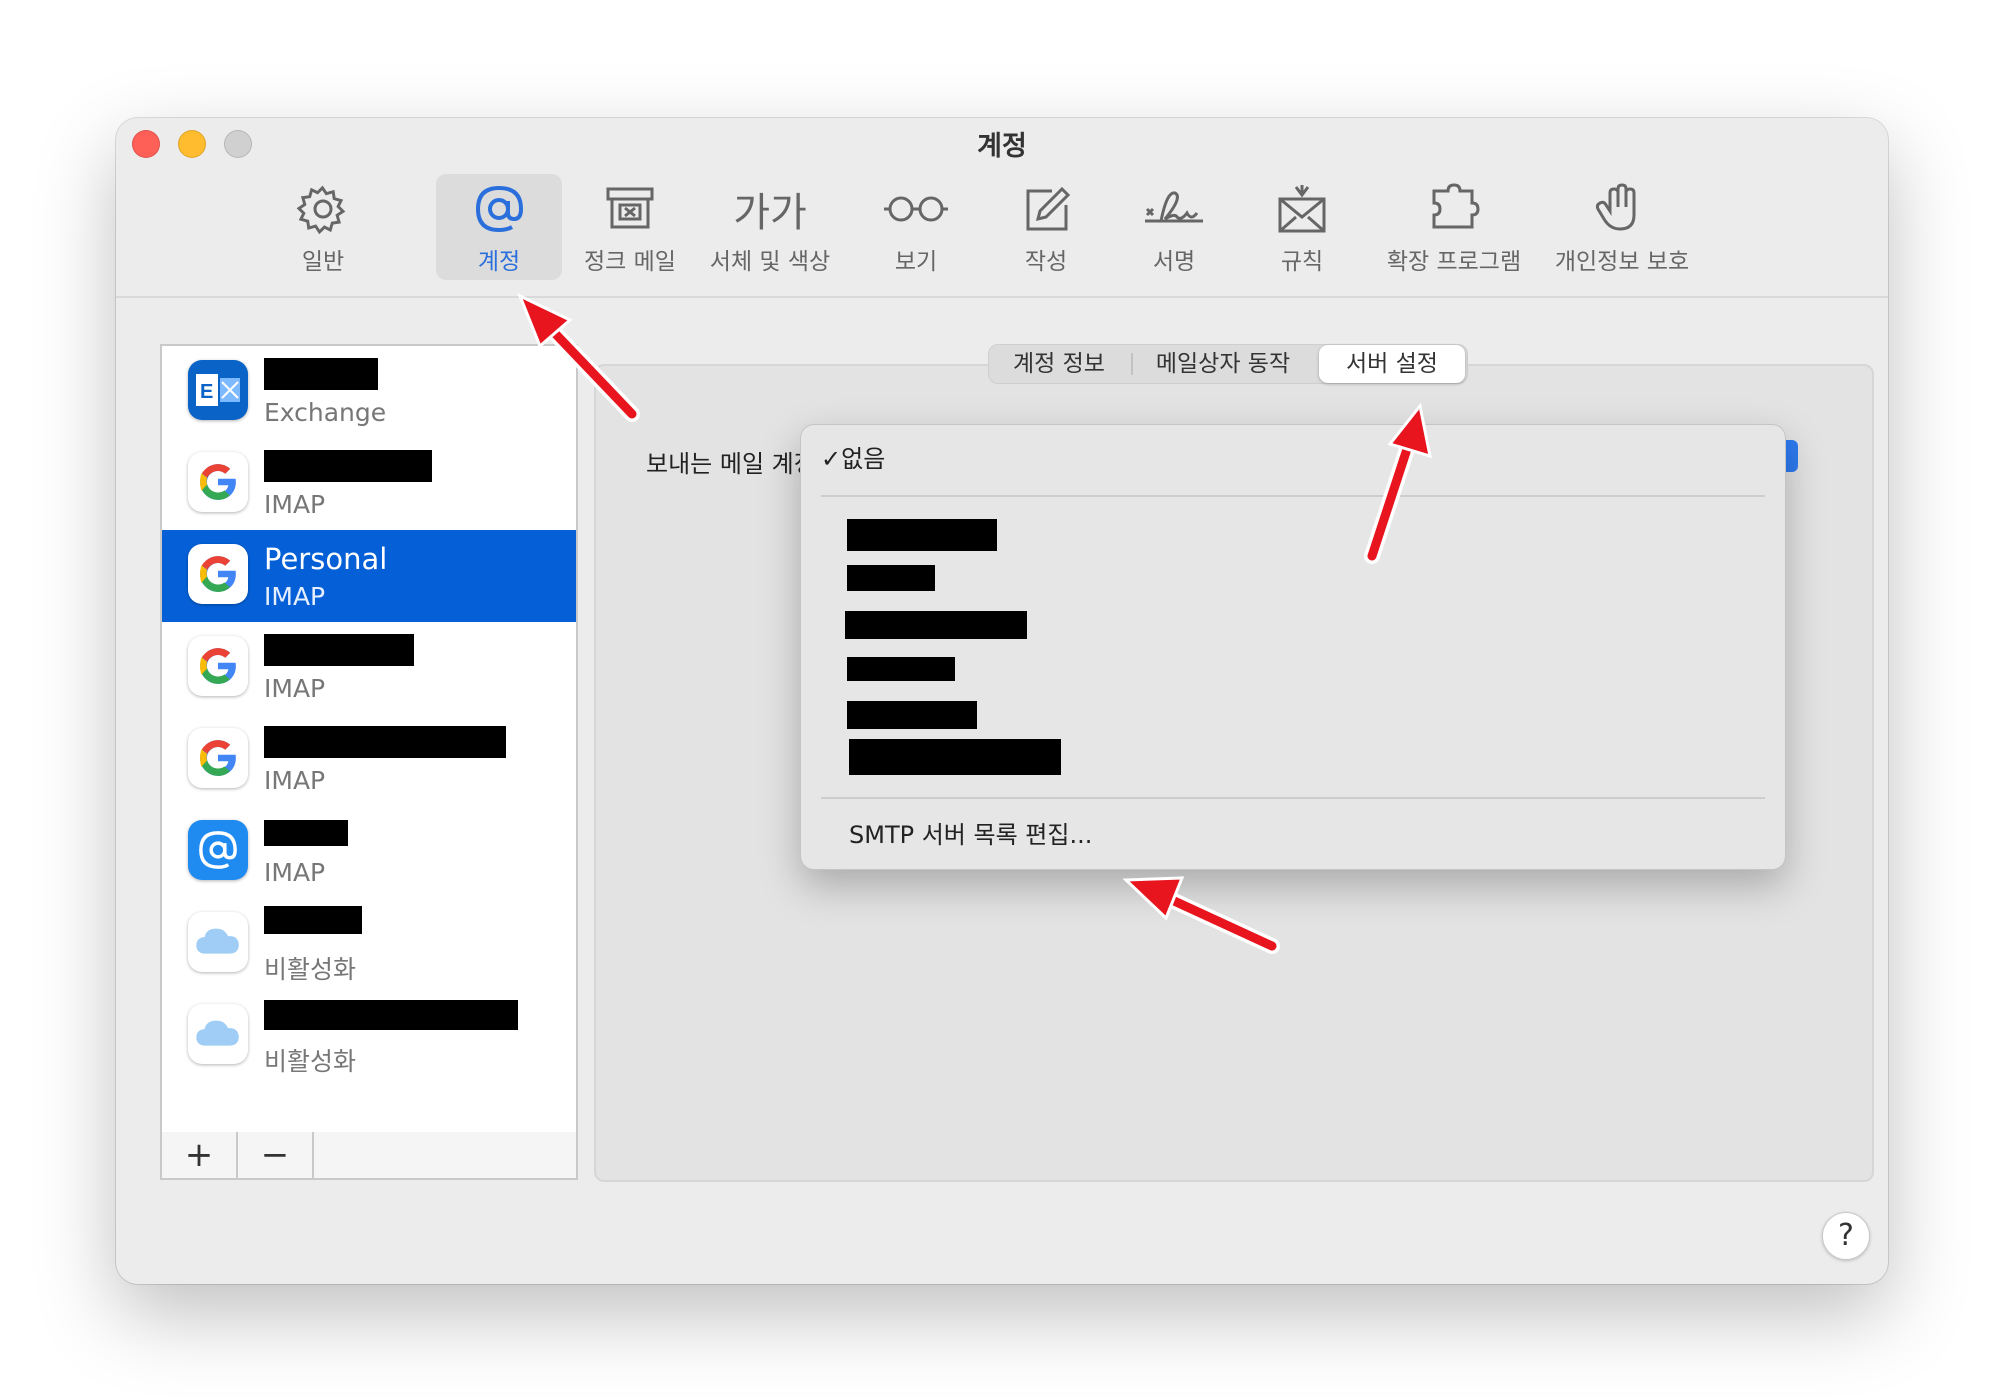 This screenshot has height=1398, width=2000. I want to click on hand-icon, so click(1615, 207).